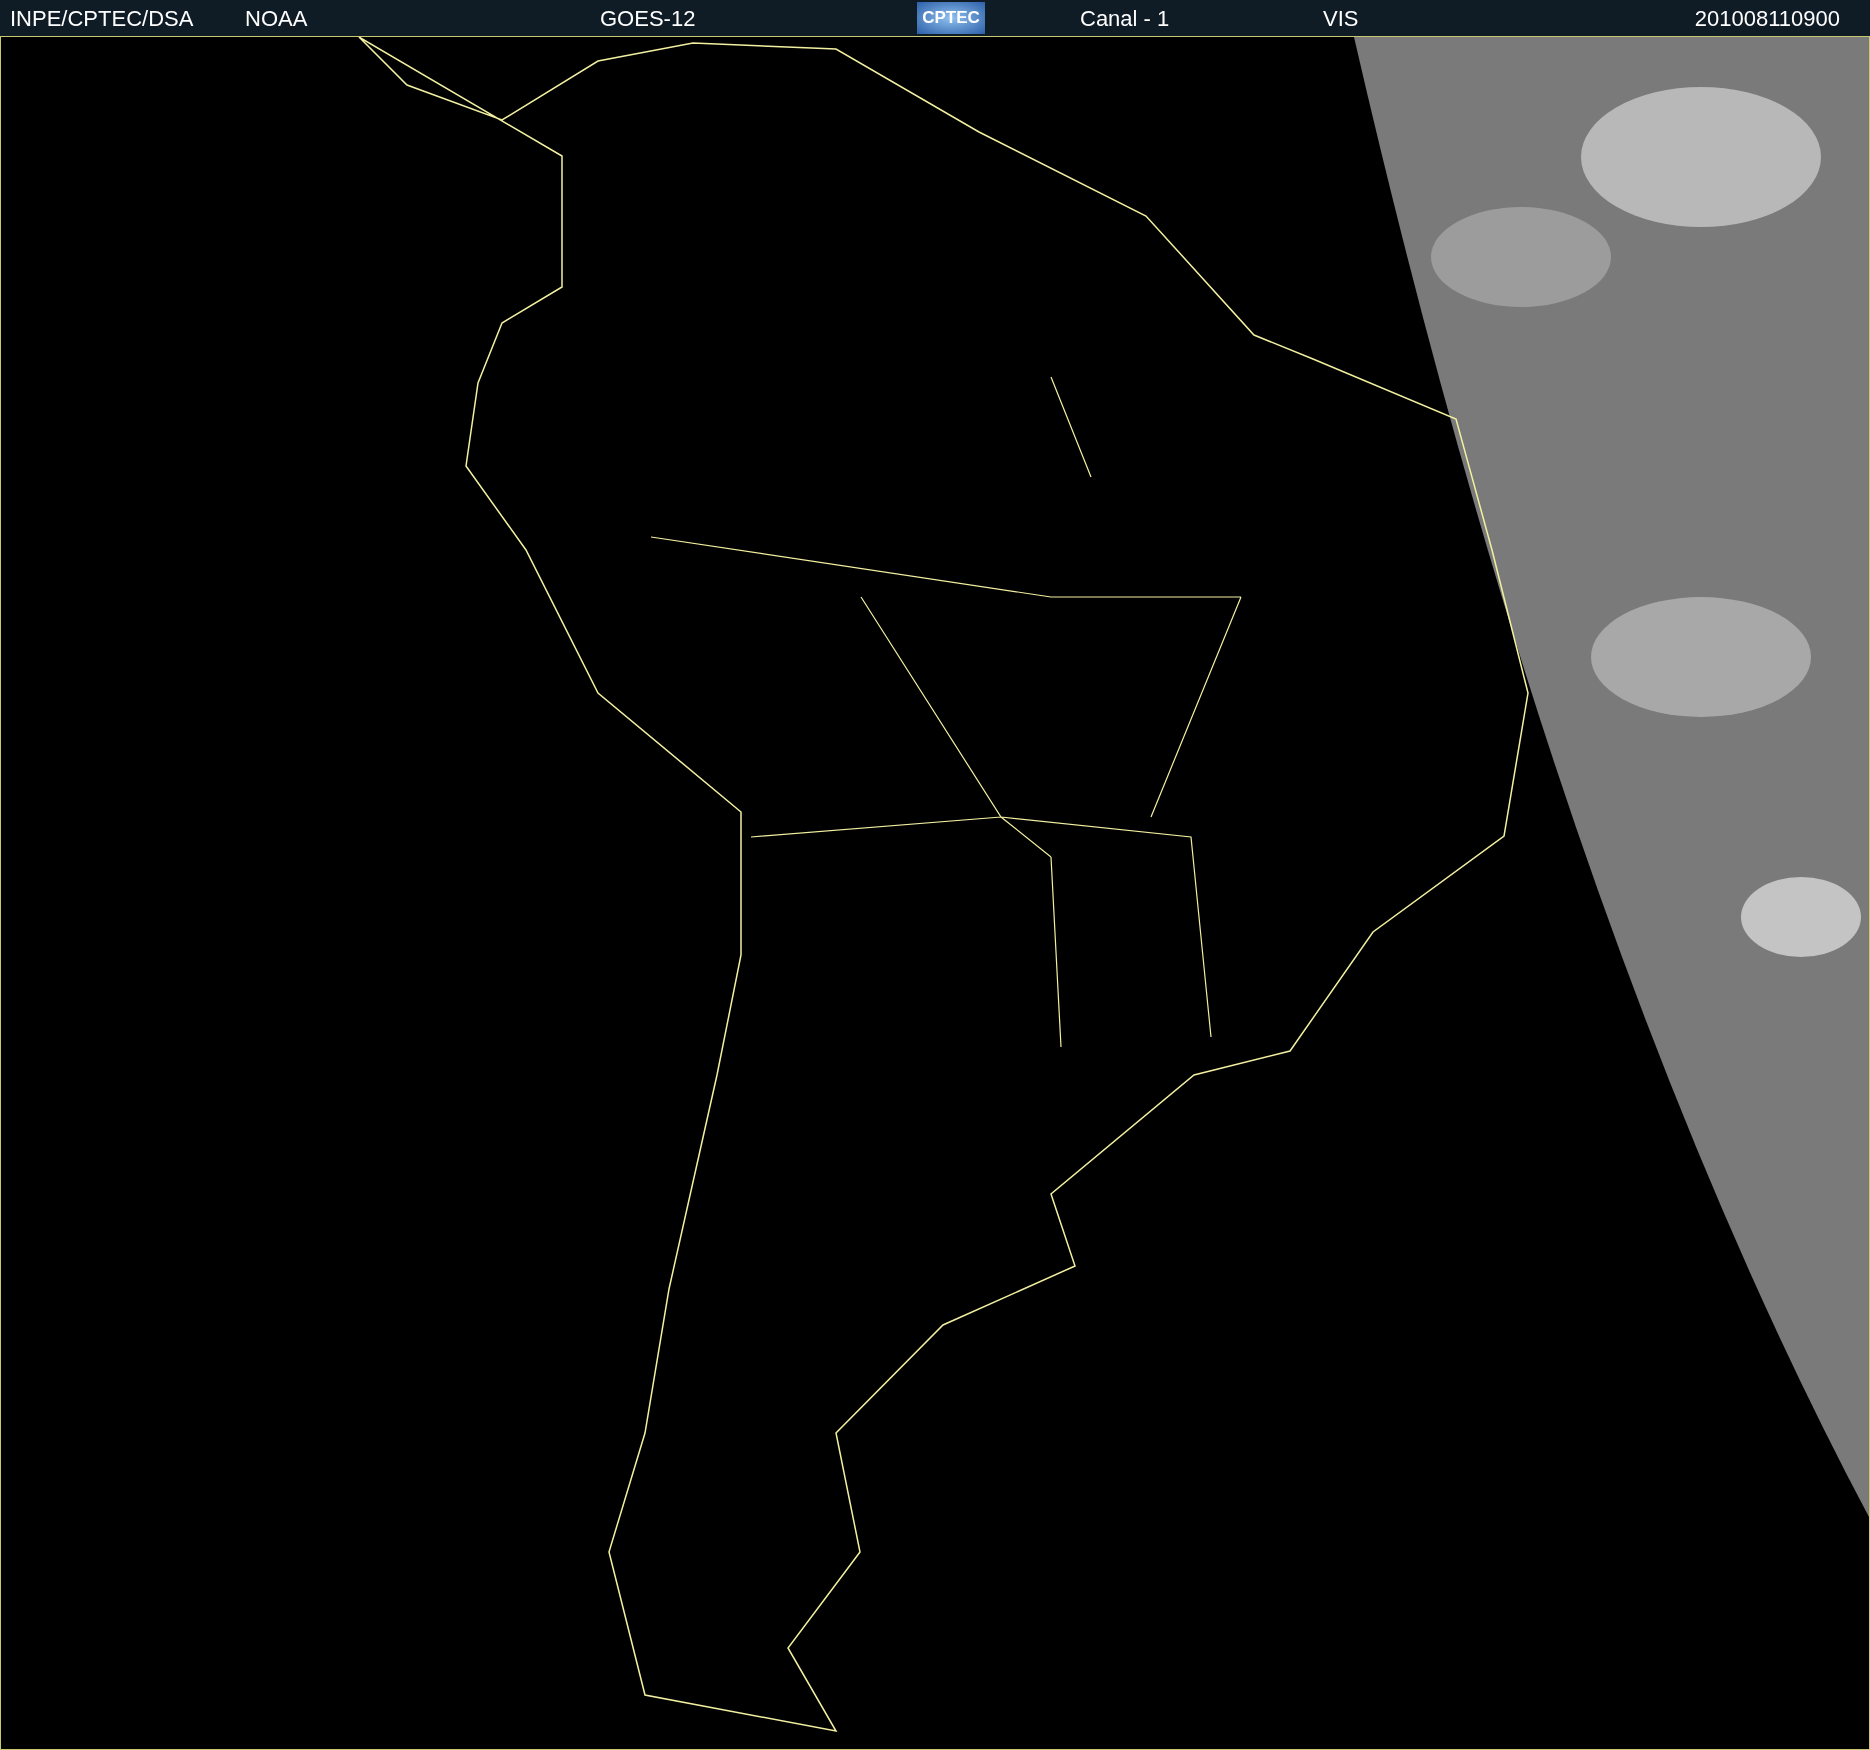 The height and width of the screenshot is (1750, 1870). Describe the element at coordinates (1125, 19) in the screenshot. I see `header-text: Canal - 1` at that location.